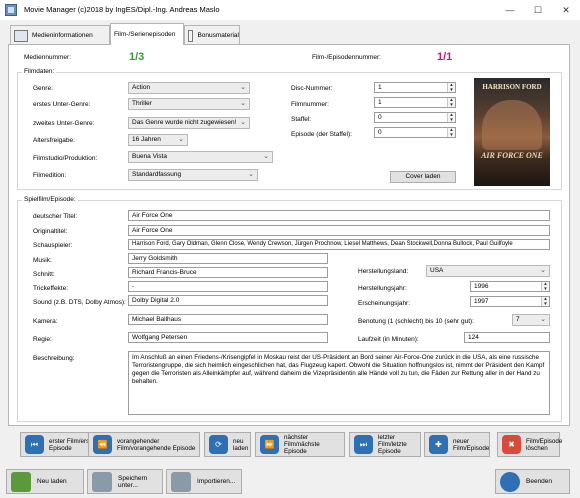  What do you see at coordinates (79, 302) in the screenshot?
I see `sound-label: Sound (z.B. DTS, Dolby Atmos):` at bounding box center [79, 302].